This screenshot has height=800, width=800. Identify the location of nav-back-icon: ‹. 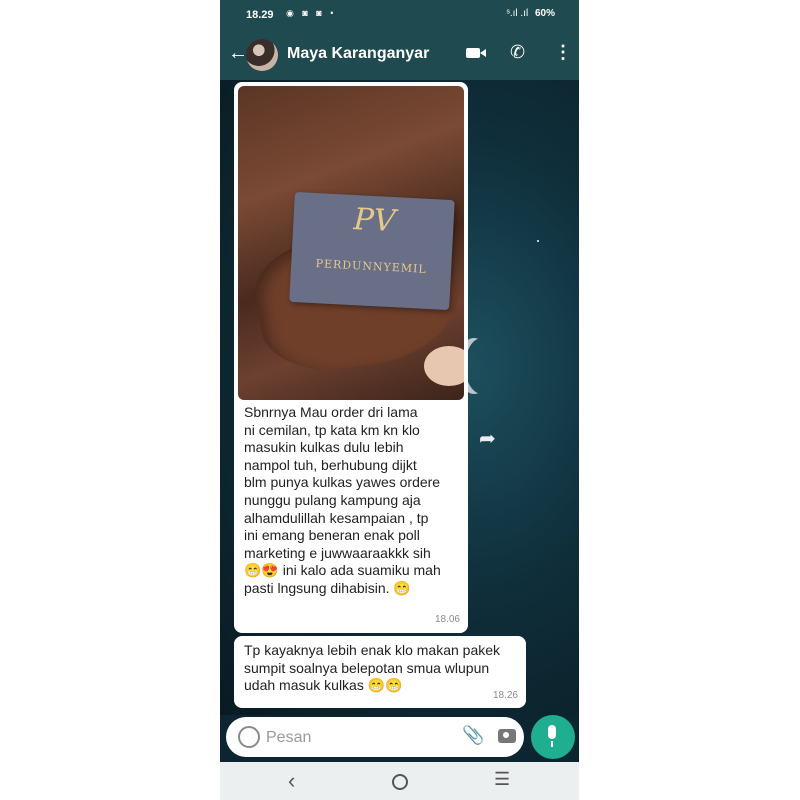
(291, 781).